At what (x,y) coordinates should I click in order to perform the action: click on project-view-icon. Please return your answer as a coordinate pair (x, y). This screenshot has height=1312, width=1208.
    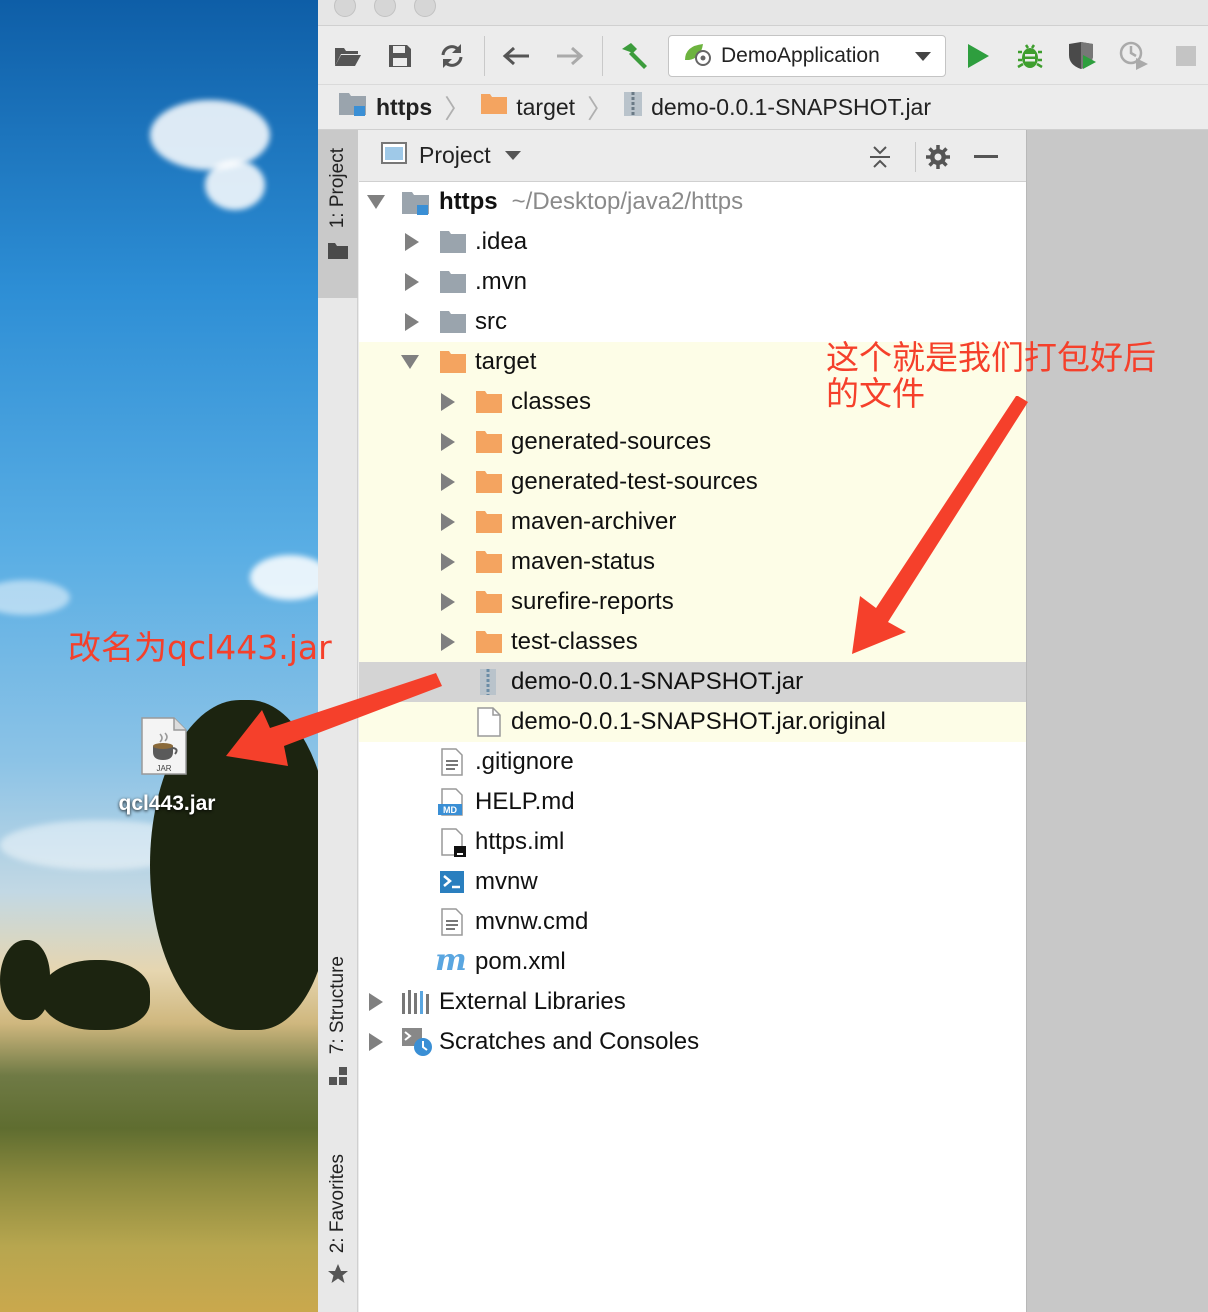
    Looking at the image, I should click on (394, 155).